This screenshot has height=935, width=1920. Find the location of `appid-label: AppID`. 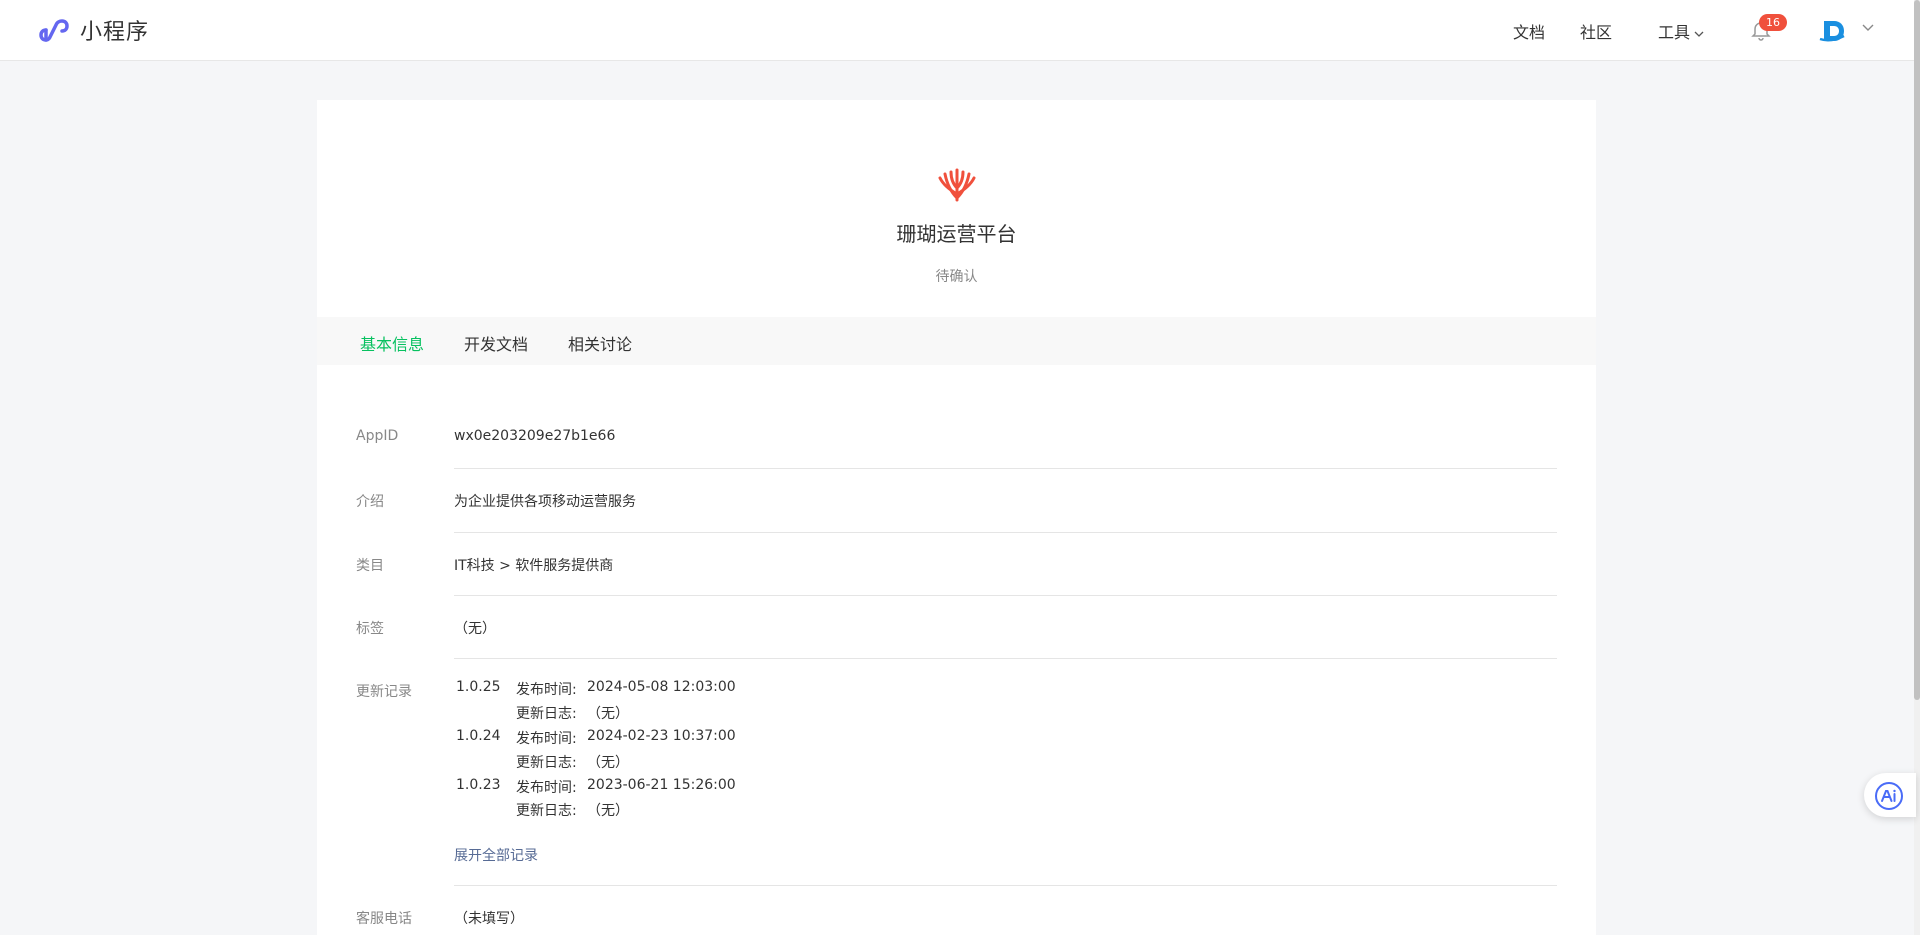

appid-label: AppID is located at coordinates (377, 436).